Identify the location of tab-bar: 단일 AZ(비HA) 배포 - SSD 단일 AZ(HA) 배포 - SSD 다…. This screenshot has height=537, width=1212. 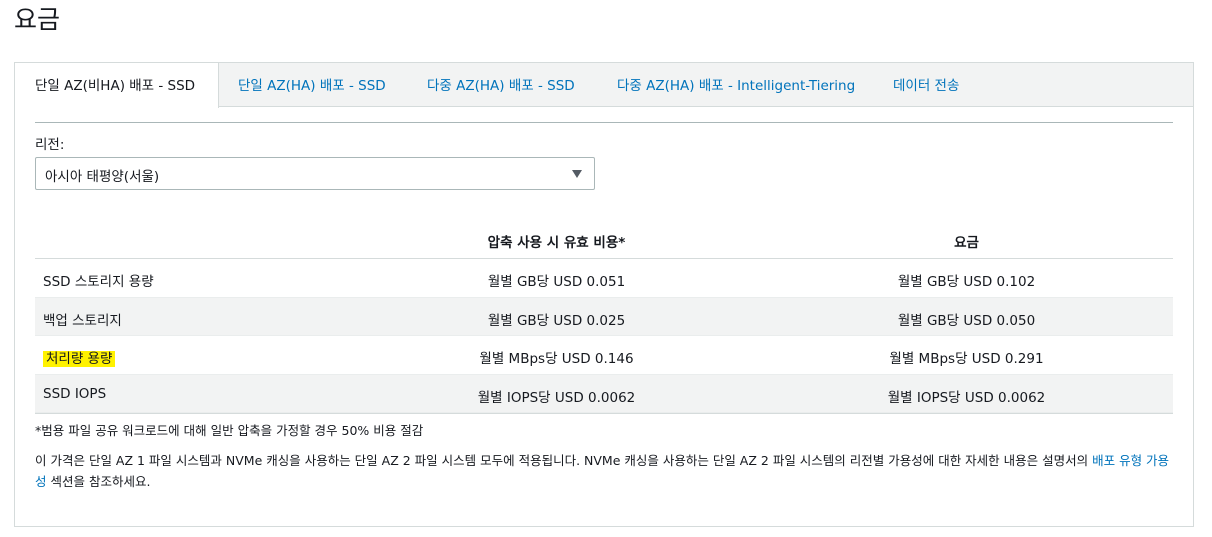
(604, 85).